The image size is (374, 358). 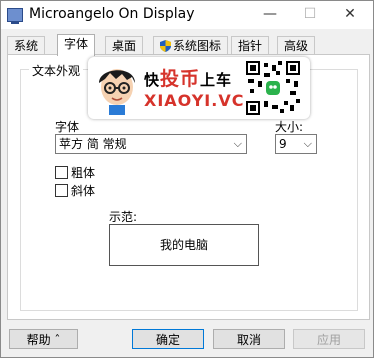 I want to click on italic-checkbox: 斜体, so click(x=75, y=190).